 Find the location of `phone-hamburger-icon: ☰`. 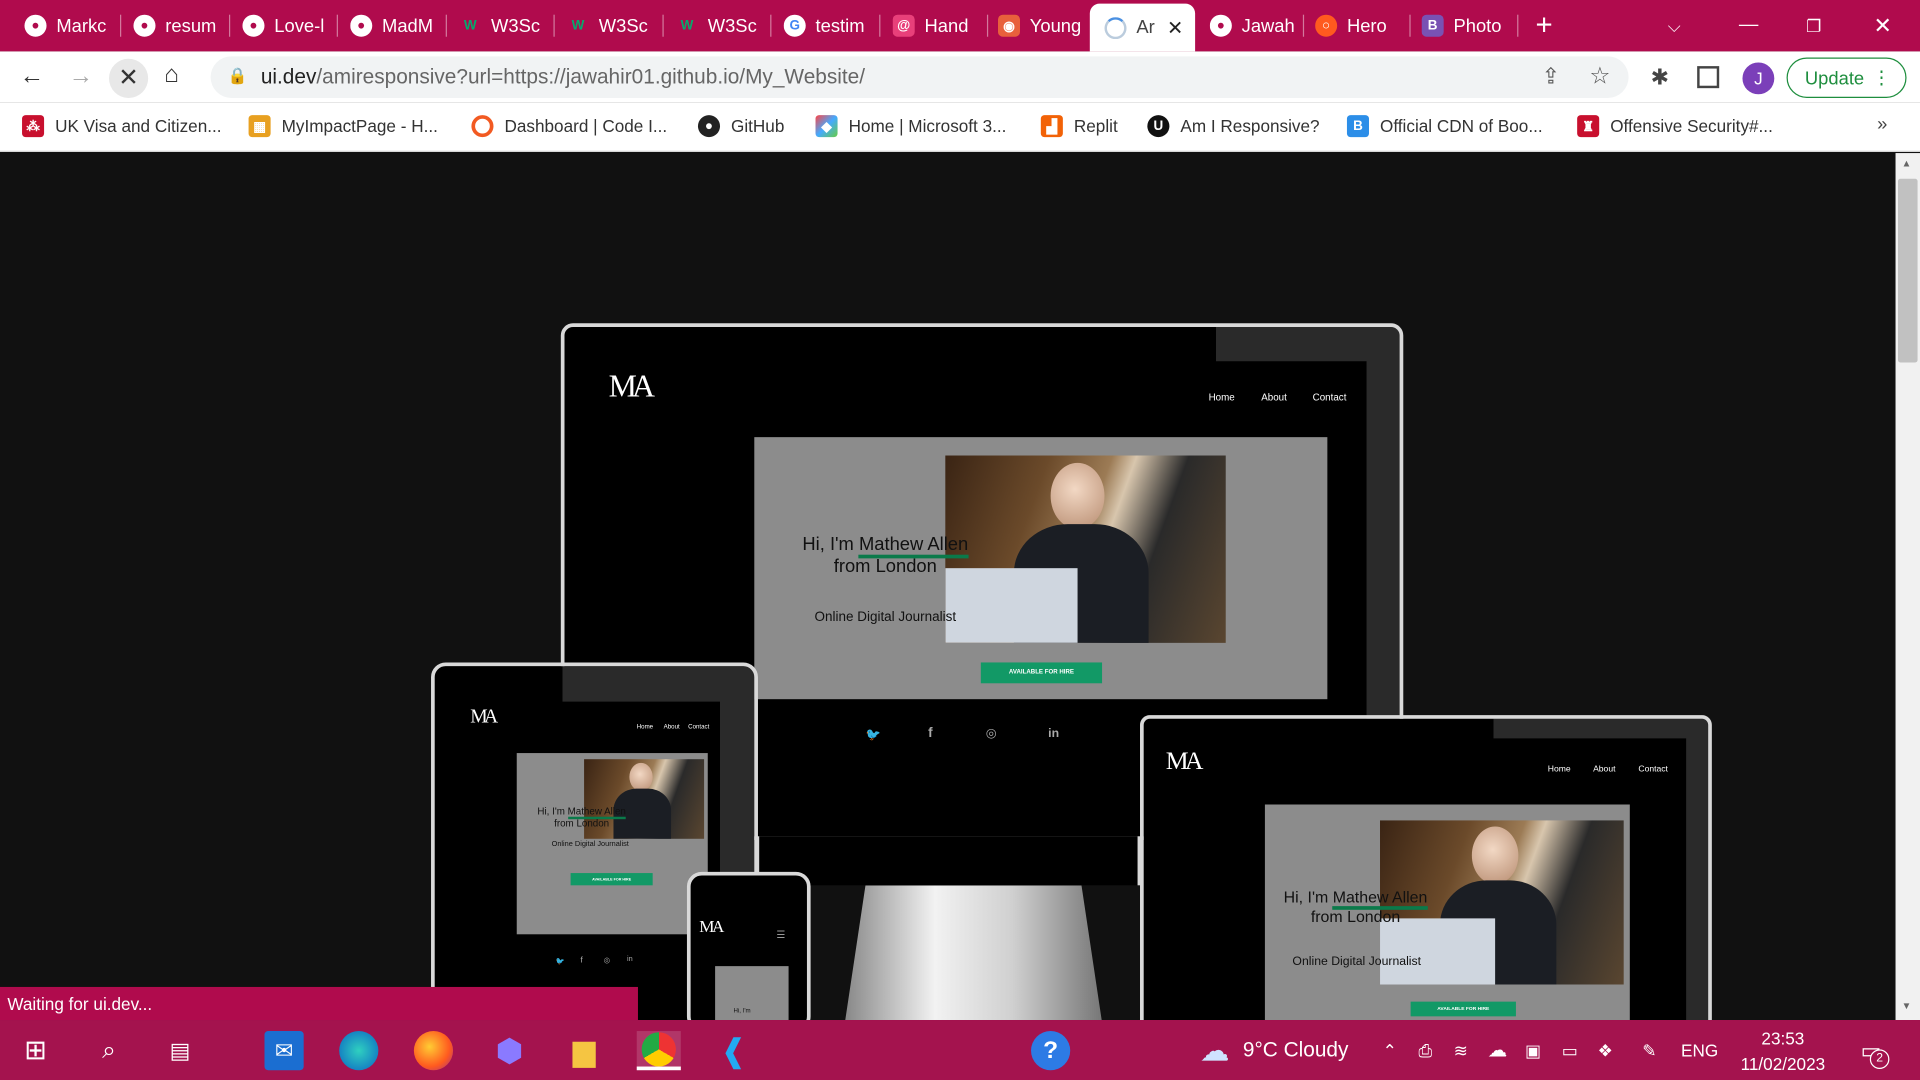

phone-hamburger-icon: ☰ is located at coordinates (780, 934).